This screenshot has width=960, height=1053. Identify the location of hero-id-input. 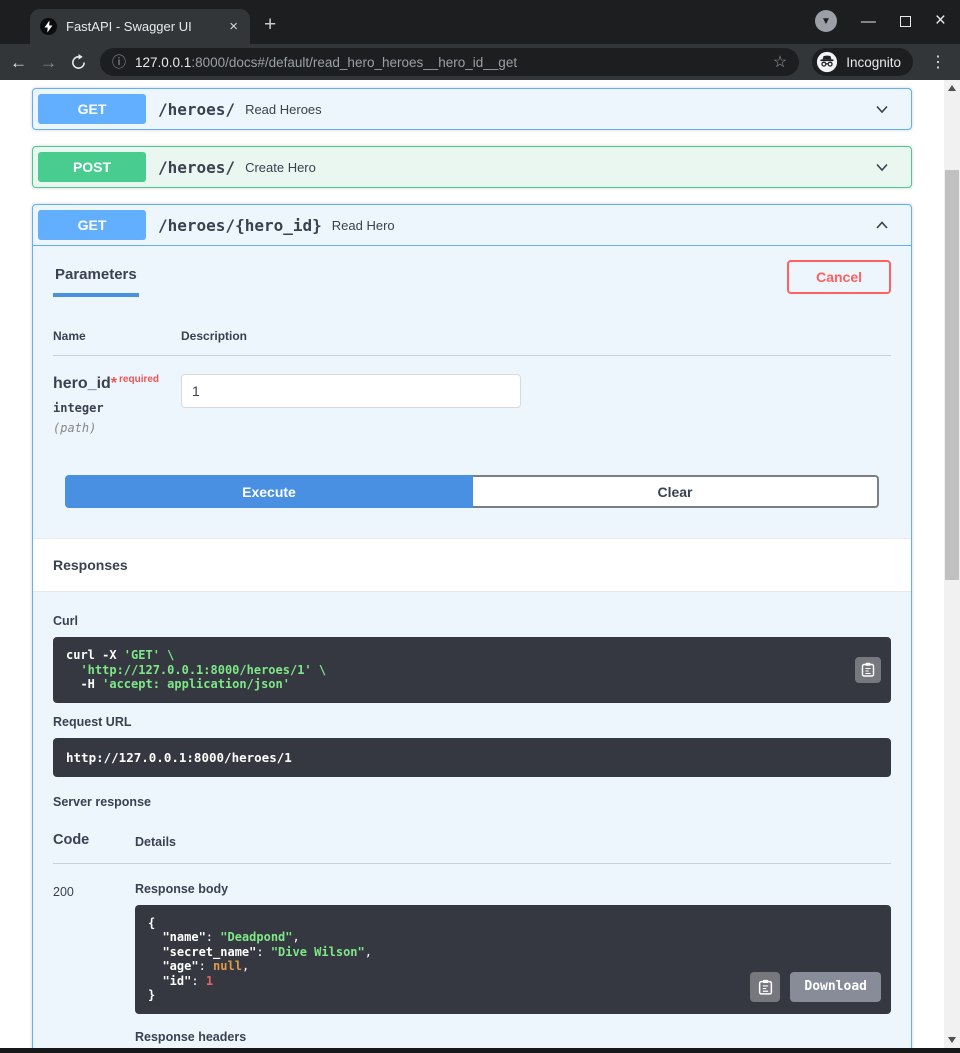
(351, 391).